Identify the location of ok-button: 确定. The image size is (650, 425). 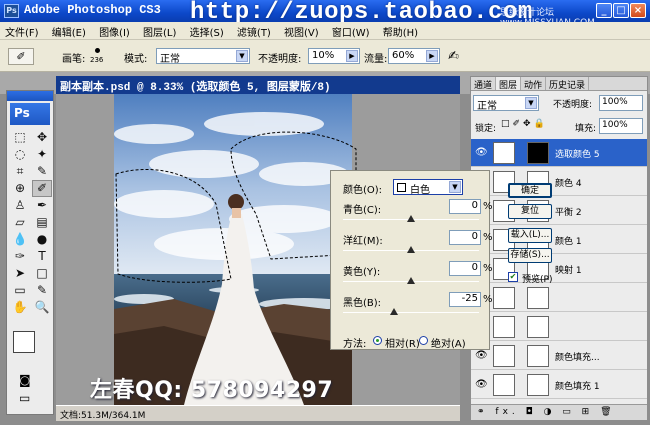
(530, 190).